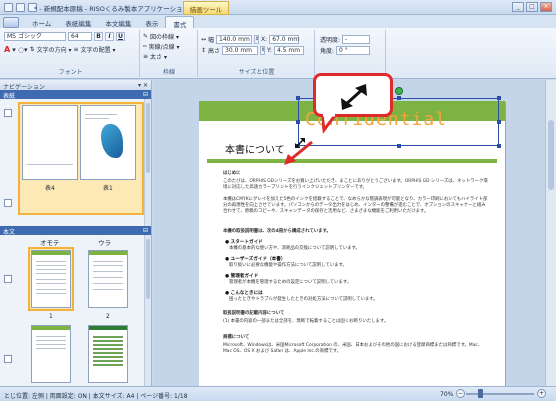 The image size is (556, 401). What do you see at coordinates (168, 72) in the screenshot?
I see `border-group-label: 枠線` at bounding box center [168, 72].